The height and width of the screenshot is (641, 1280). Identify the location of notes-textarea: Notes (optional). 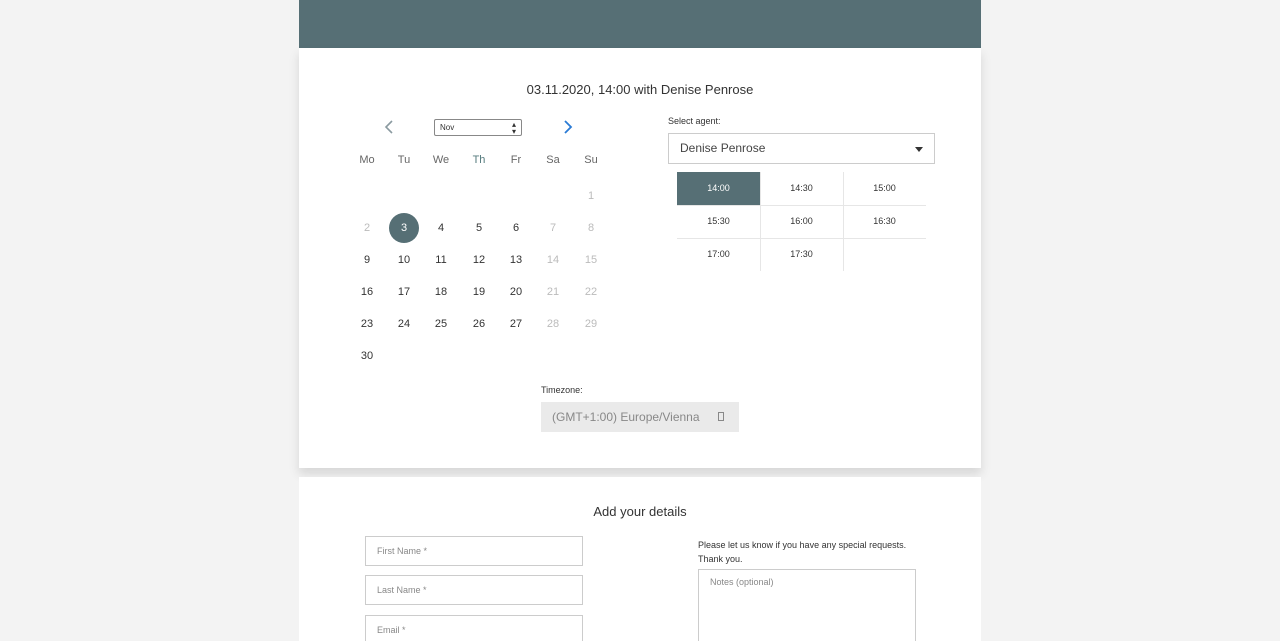
(807, 605).